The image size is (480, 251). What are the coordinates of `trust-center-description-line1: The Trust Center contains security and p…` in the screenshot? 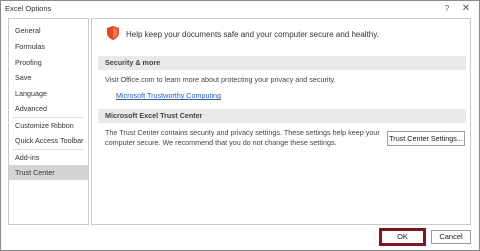 It's located at (242, 132).